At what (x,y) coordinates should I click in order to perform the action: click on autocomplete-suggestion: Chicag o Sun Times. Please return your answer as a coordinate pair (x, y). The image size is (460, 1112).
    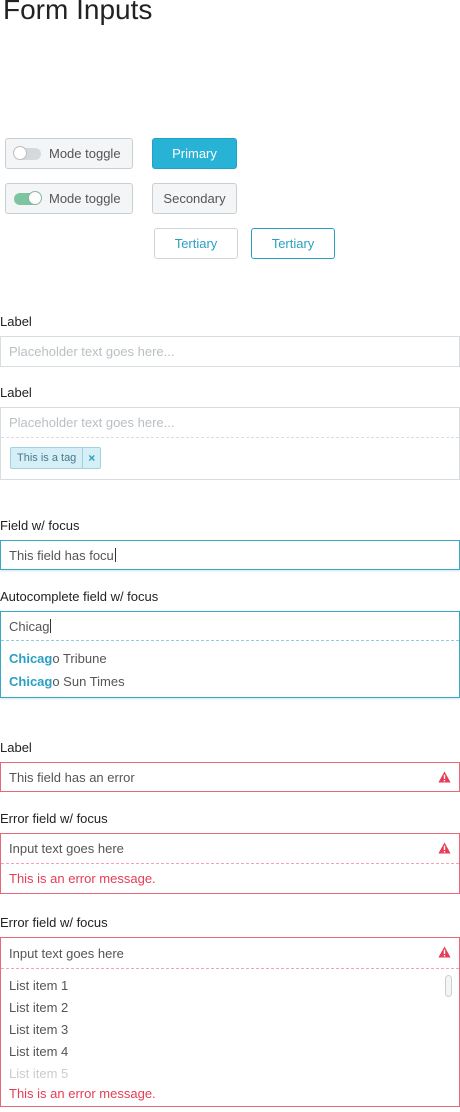
    Looking at the image, I should click on (230, 681).